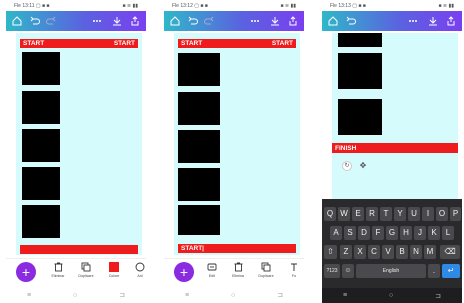  Describe the element at coordinates (395, 148) in the screenshot. I see `finish-banner: FINISH` at that location.